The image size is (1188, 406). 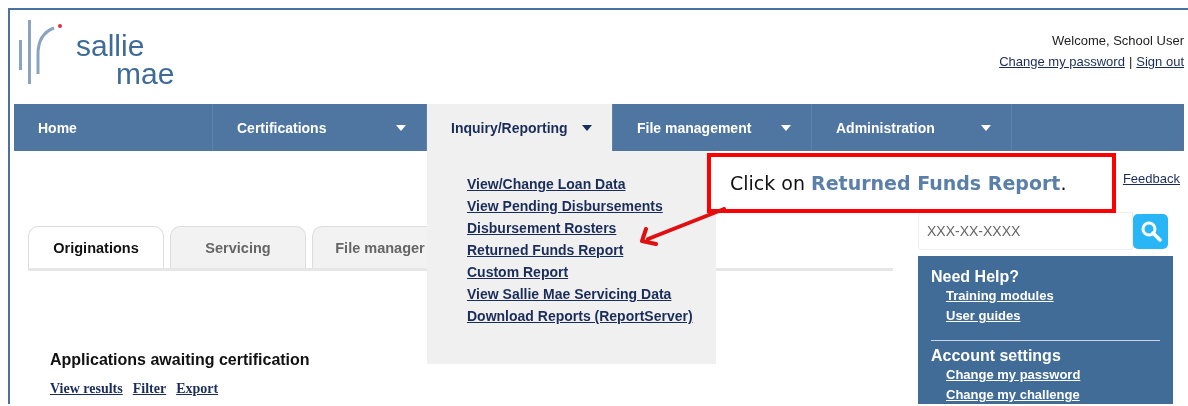 I want to click on action-link: Export, so click(x=197, y=389).